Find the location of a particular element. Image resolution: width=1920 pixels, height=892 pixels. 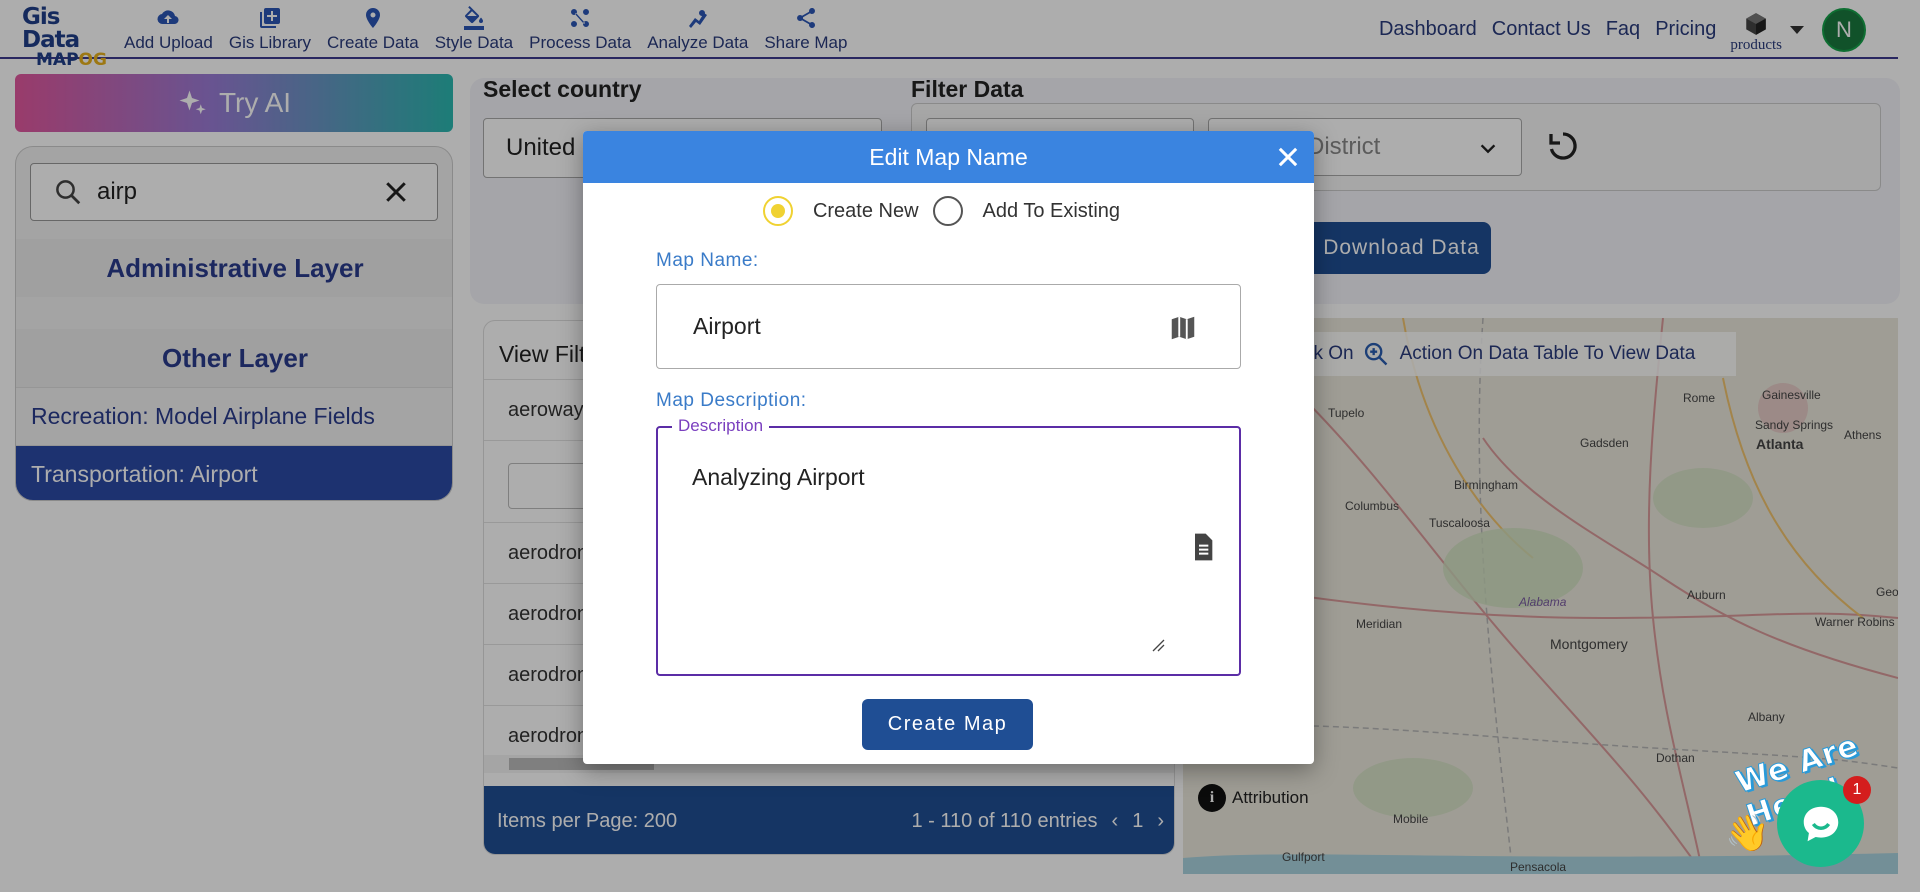

create-map-button: Create Map is located at coordinates (947, 724).